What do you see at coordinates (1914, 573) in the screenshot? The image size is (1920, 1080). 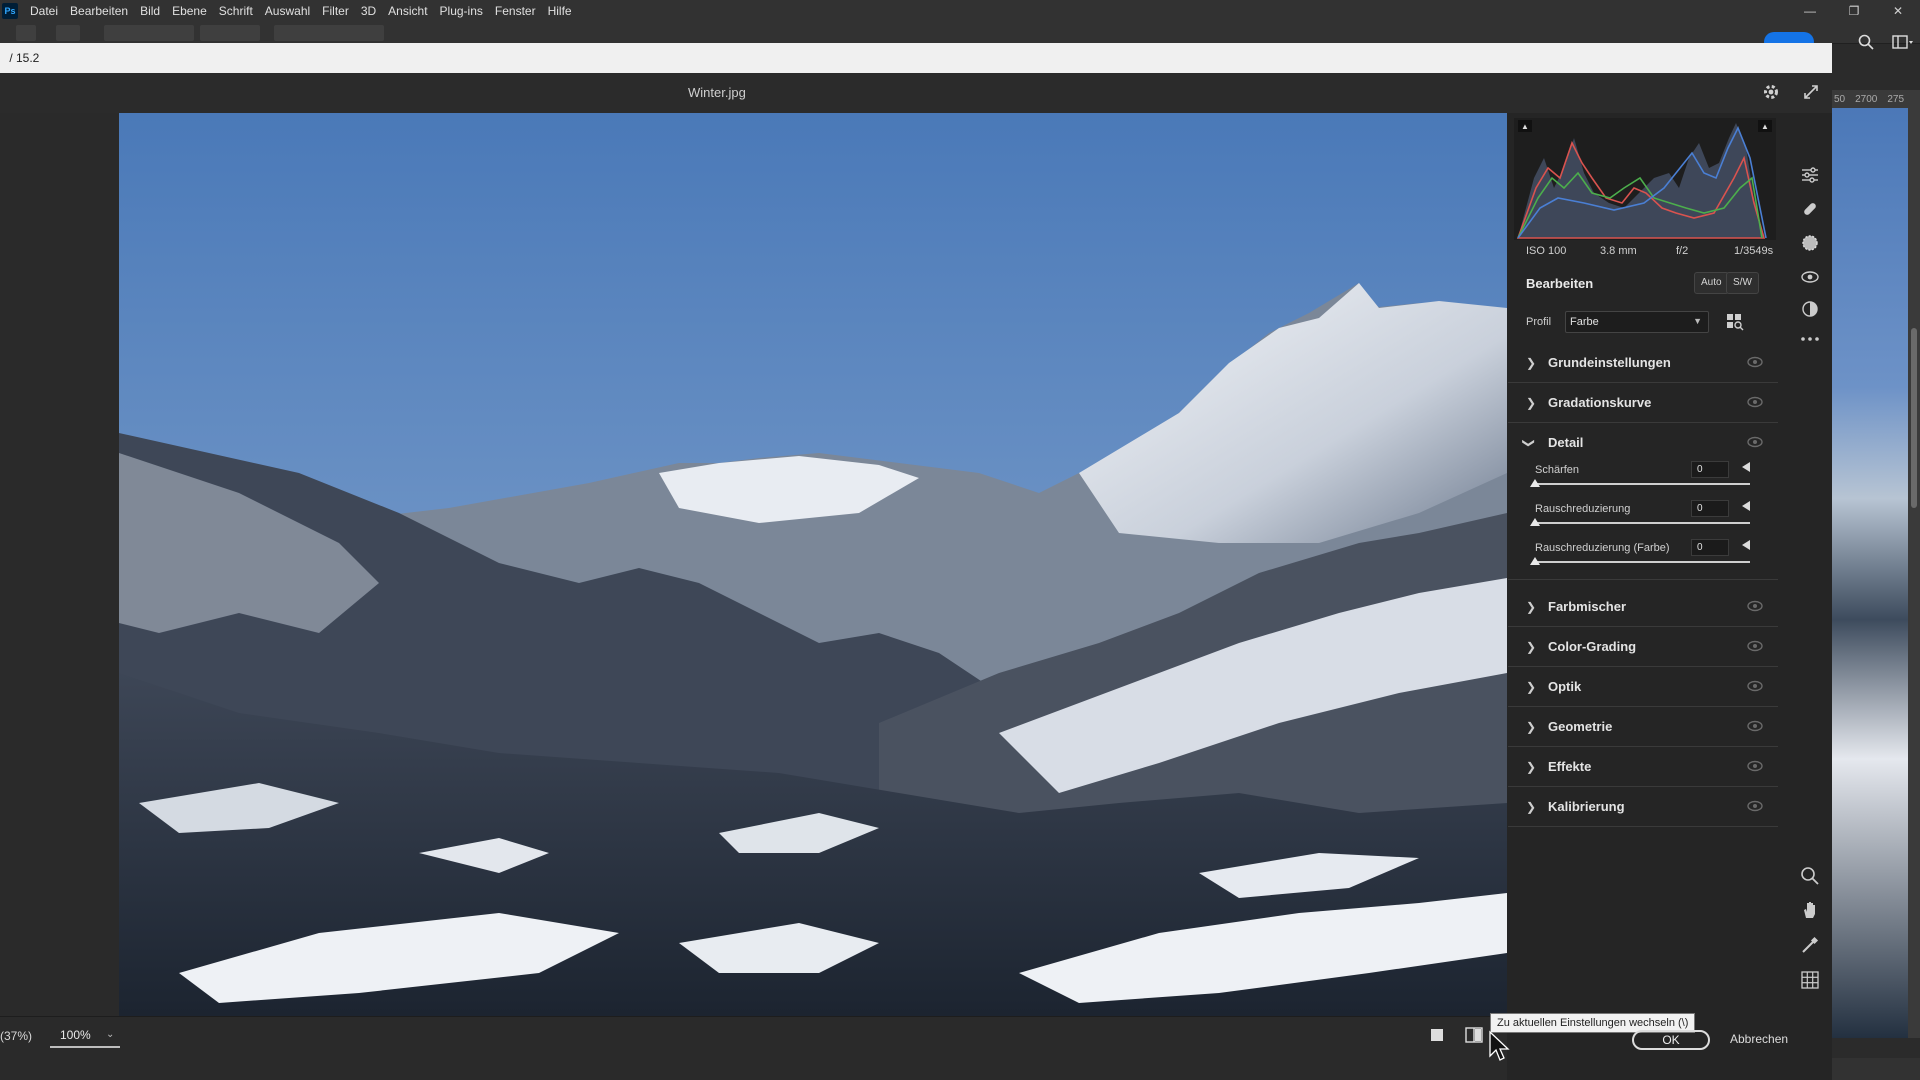 I see `vertical-scrollbar` at bounding box center [1914, 573].